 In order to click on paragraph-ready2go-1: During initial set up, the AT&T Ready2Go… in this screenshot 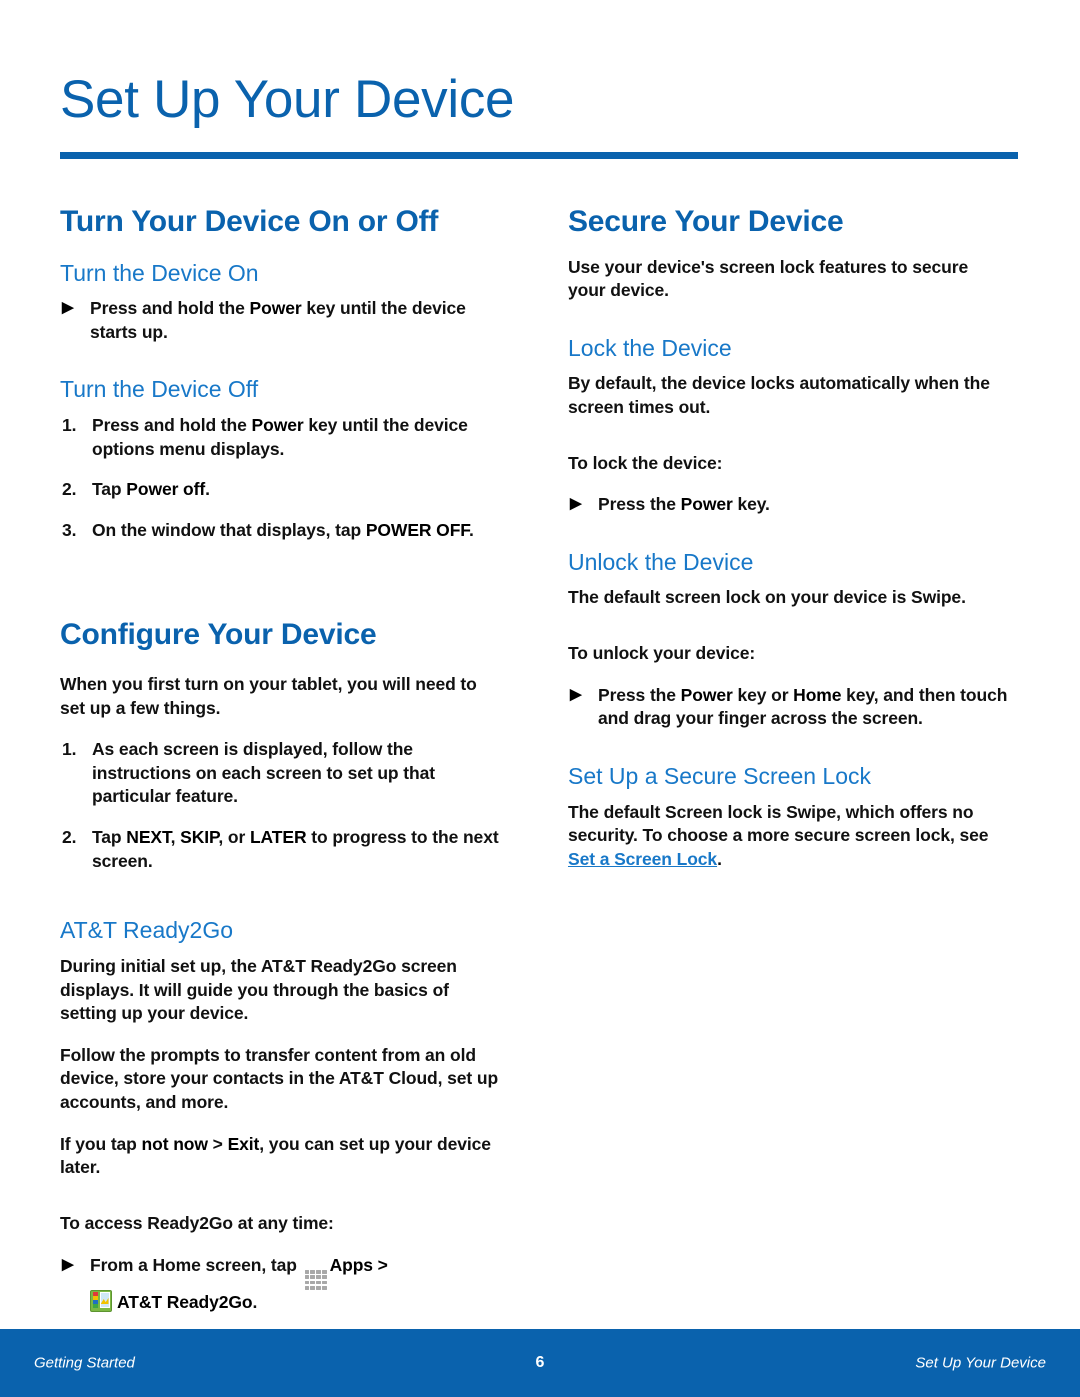, I will do `click(258, 989)`.